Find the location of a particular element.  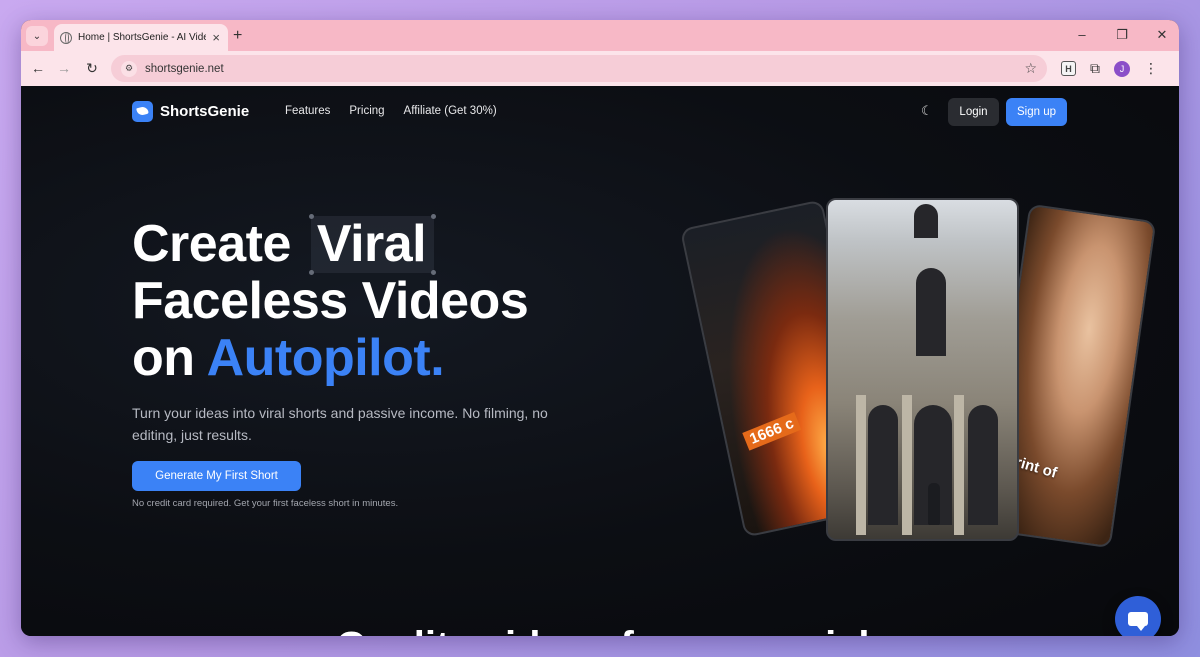

profile-avatar: J is located at coordinates (1122, 68).